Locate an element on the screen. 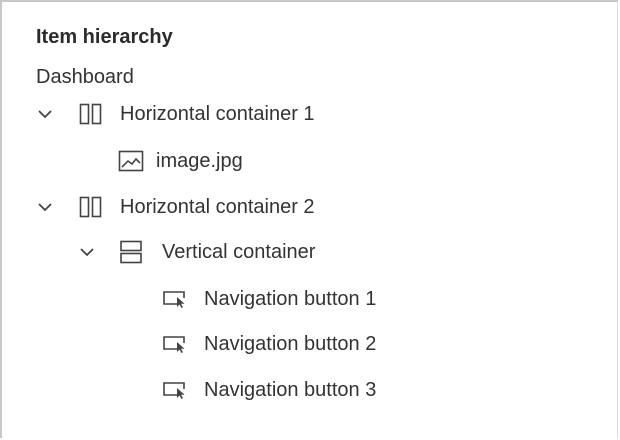 The height and width of the screenshot is (440, 620). tree-item-image: image.jpg is located at coordinates (180, 161).